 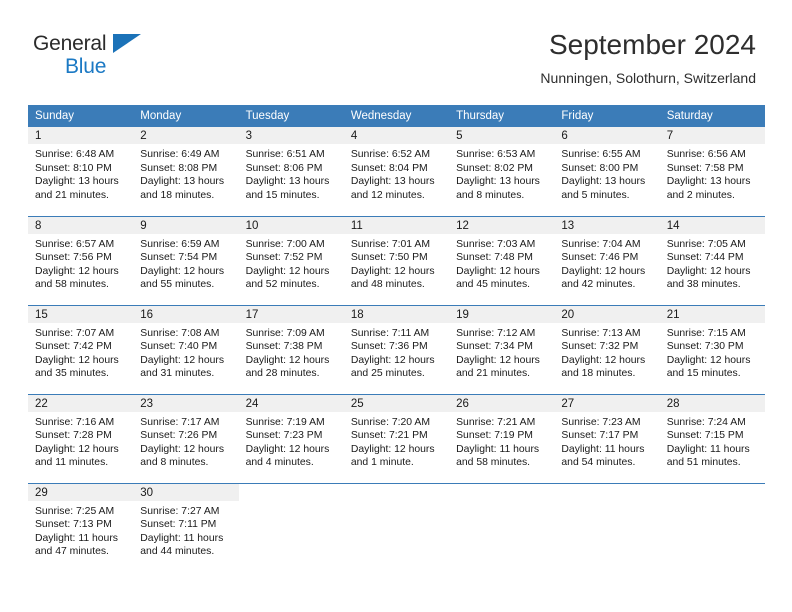 I want to click on daylight-text-line2: and 4 minutes., so click(x=279, y=463).